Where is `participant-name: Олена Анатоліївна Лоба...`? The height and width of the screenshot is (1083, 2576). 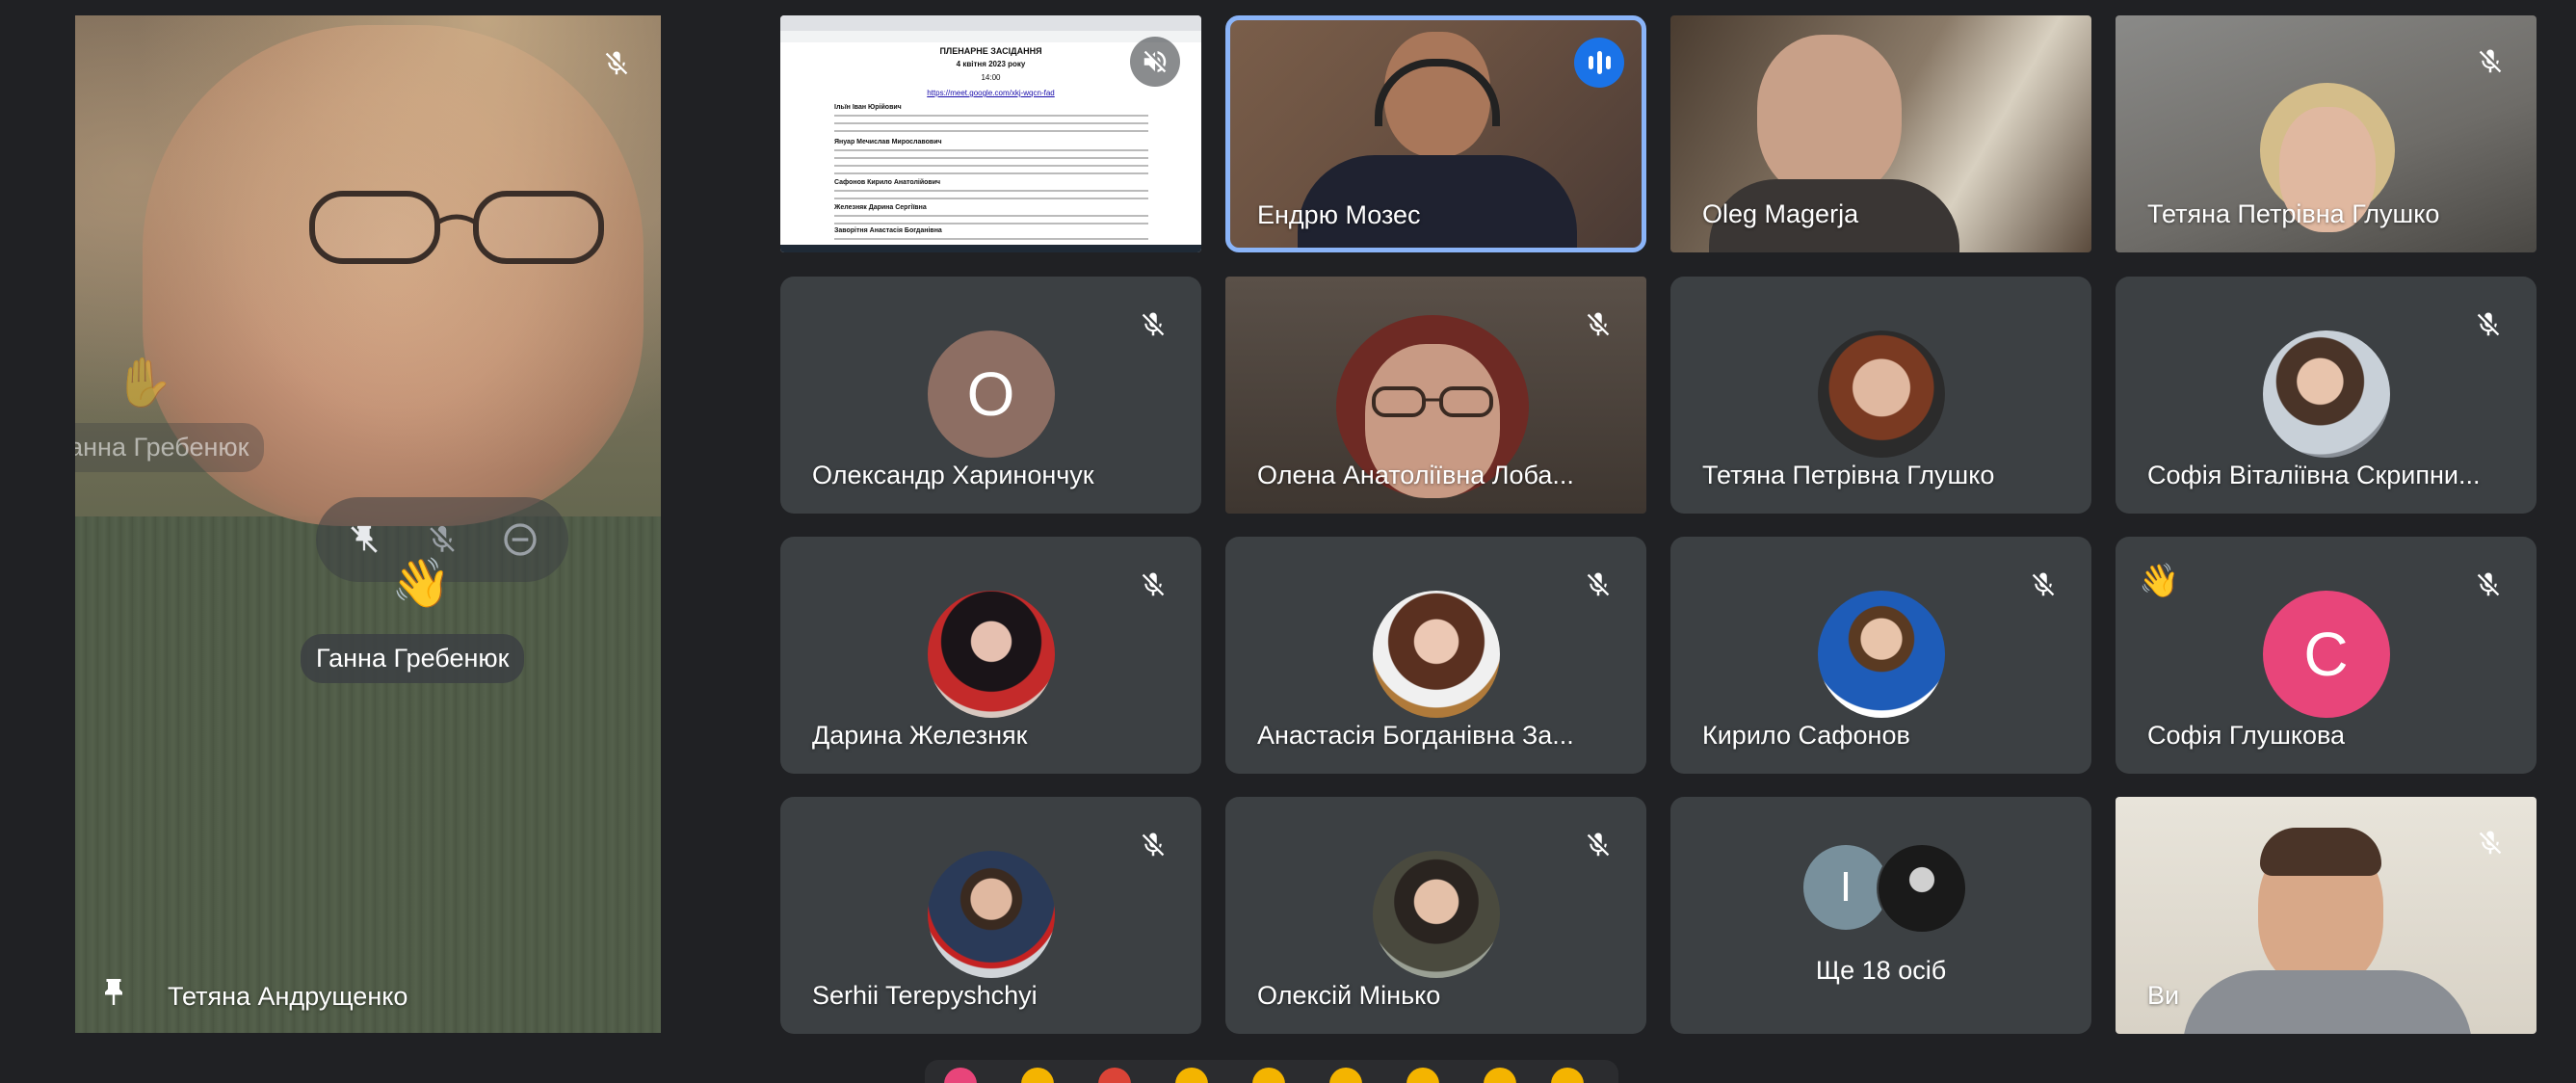 participant-name: Олена Анатоліївна Лоба... is located at coordinates (1416, 475).